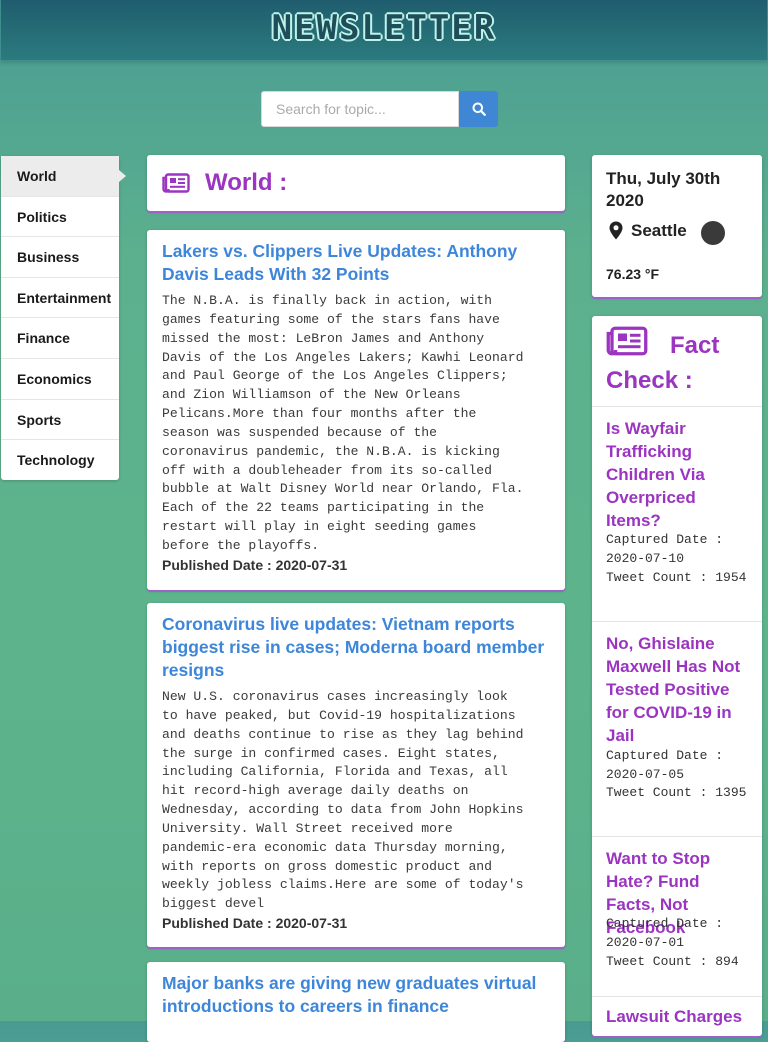  What do you see at coordinates (665, 933) in the screenshot?
I see `fact-check-captured-date: Captured Date : 2020-07-01` at bounding box center [665, 933].